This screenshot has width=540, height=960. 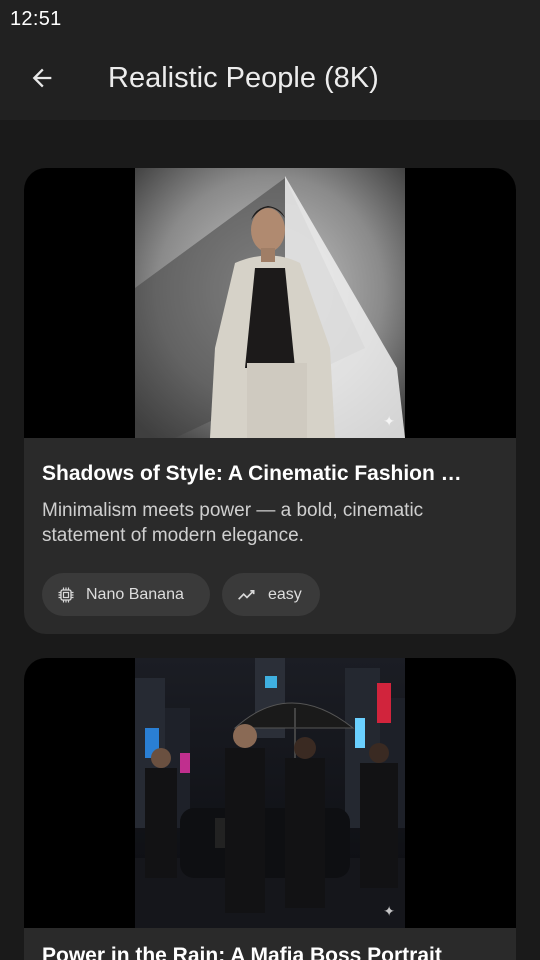 What do you see at coordinates (285, 594) in the screenshot?
I see `difficulty-chip-label: easy` at bounding box center [285, 594].